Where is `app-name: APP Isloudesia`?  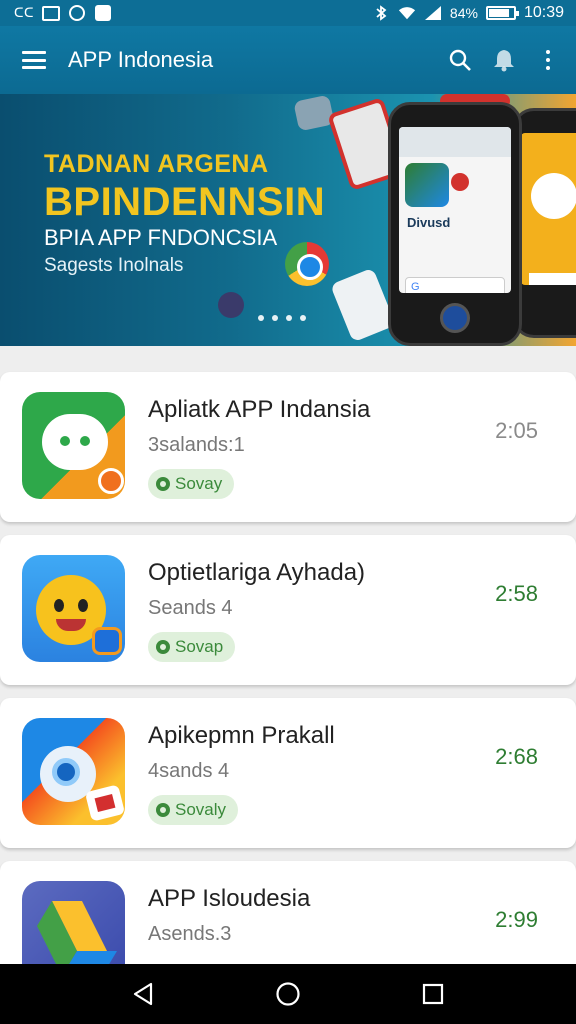
app-name: APP Isloudesia is located at coordinates (229, 898).